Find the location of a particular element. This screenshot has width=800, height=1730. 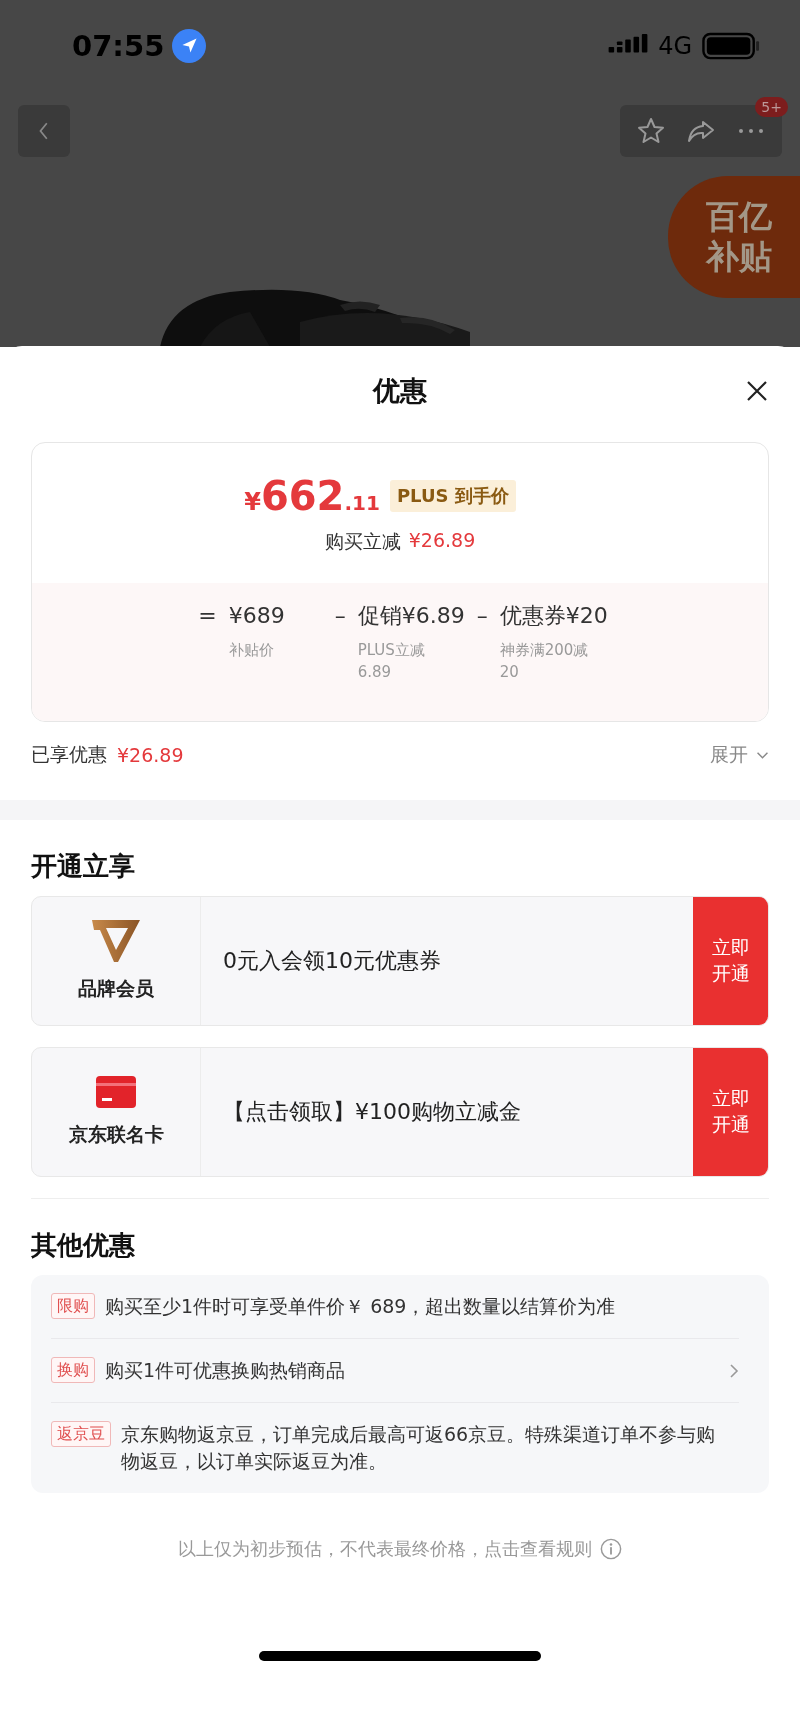

section-heading: 开通立享 is located at coordinates (83, 866).